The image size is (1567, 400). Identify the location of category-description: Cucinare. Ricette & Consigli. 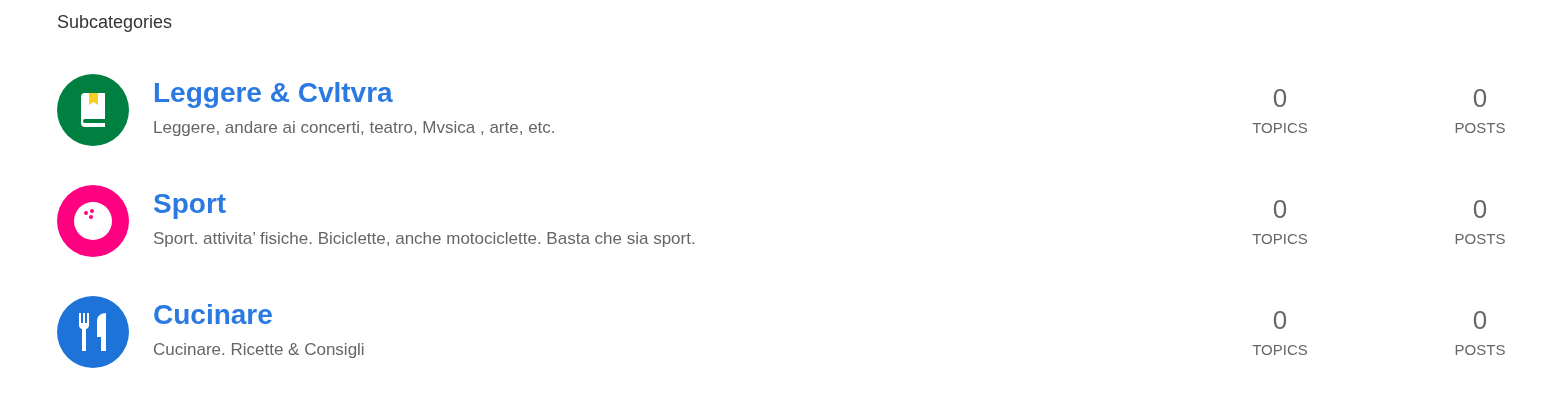
(259, 350).